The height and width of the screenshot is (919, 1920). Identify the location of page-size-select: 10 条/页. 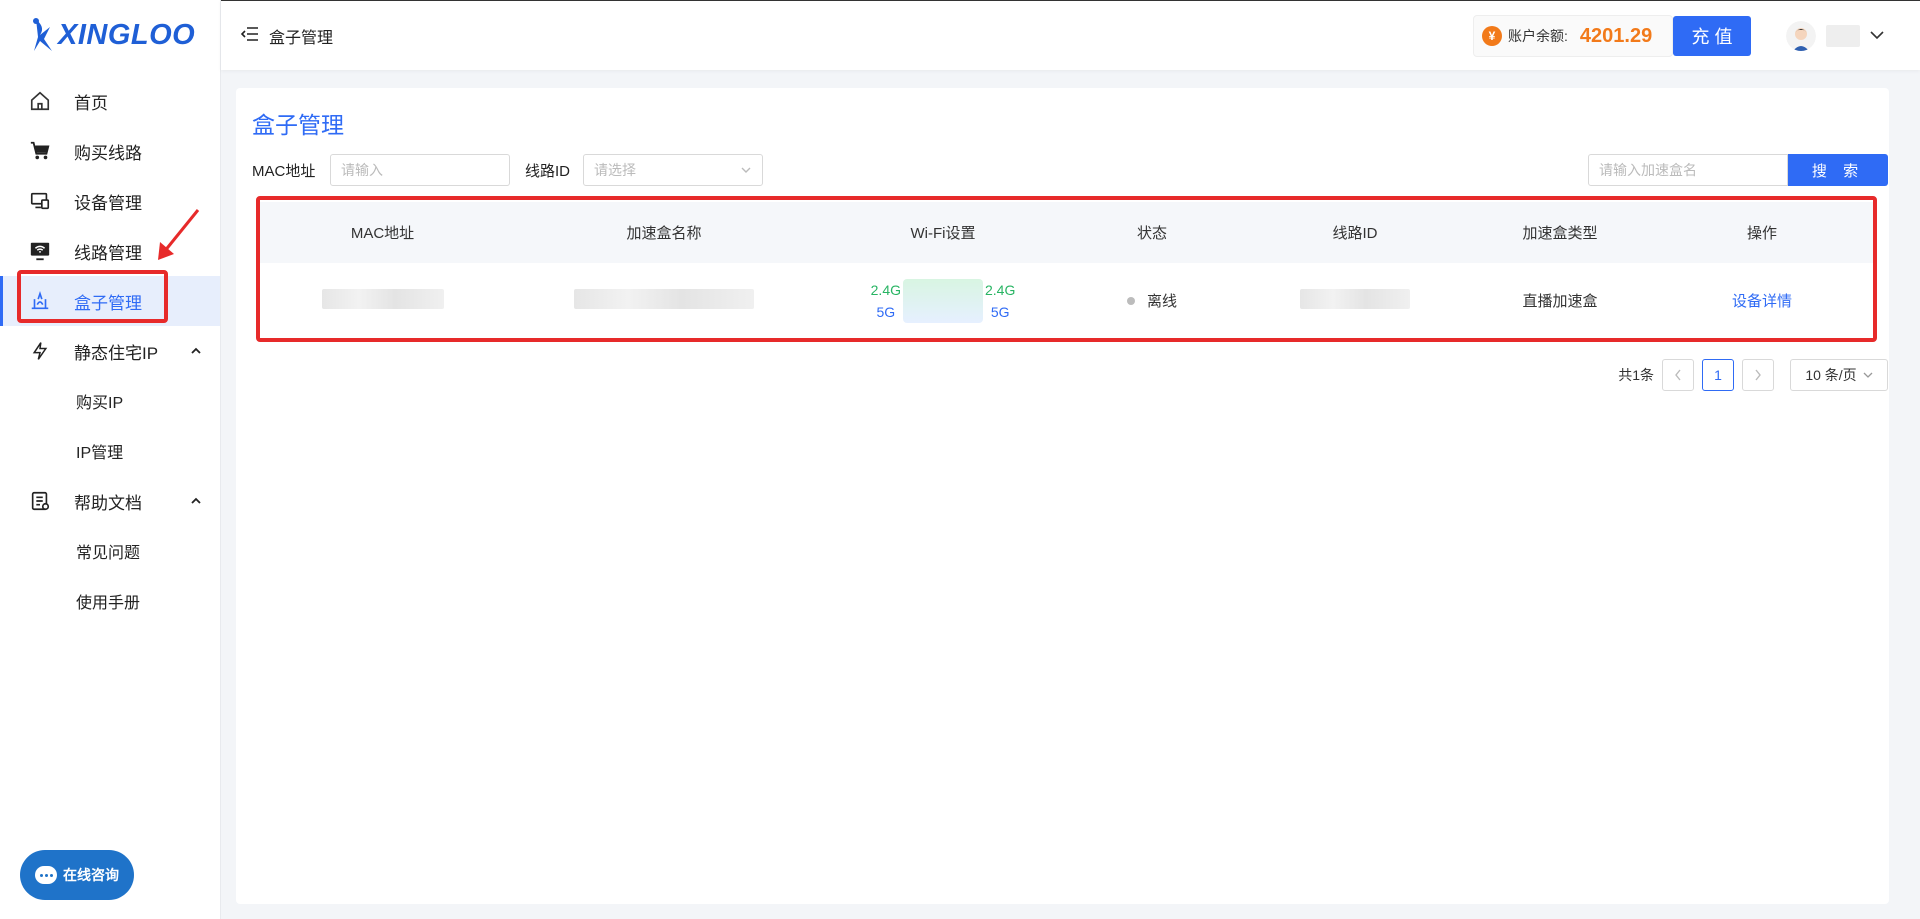
(1839, 375).